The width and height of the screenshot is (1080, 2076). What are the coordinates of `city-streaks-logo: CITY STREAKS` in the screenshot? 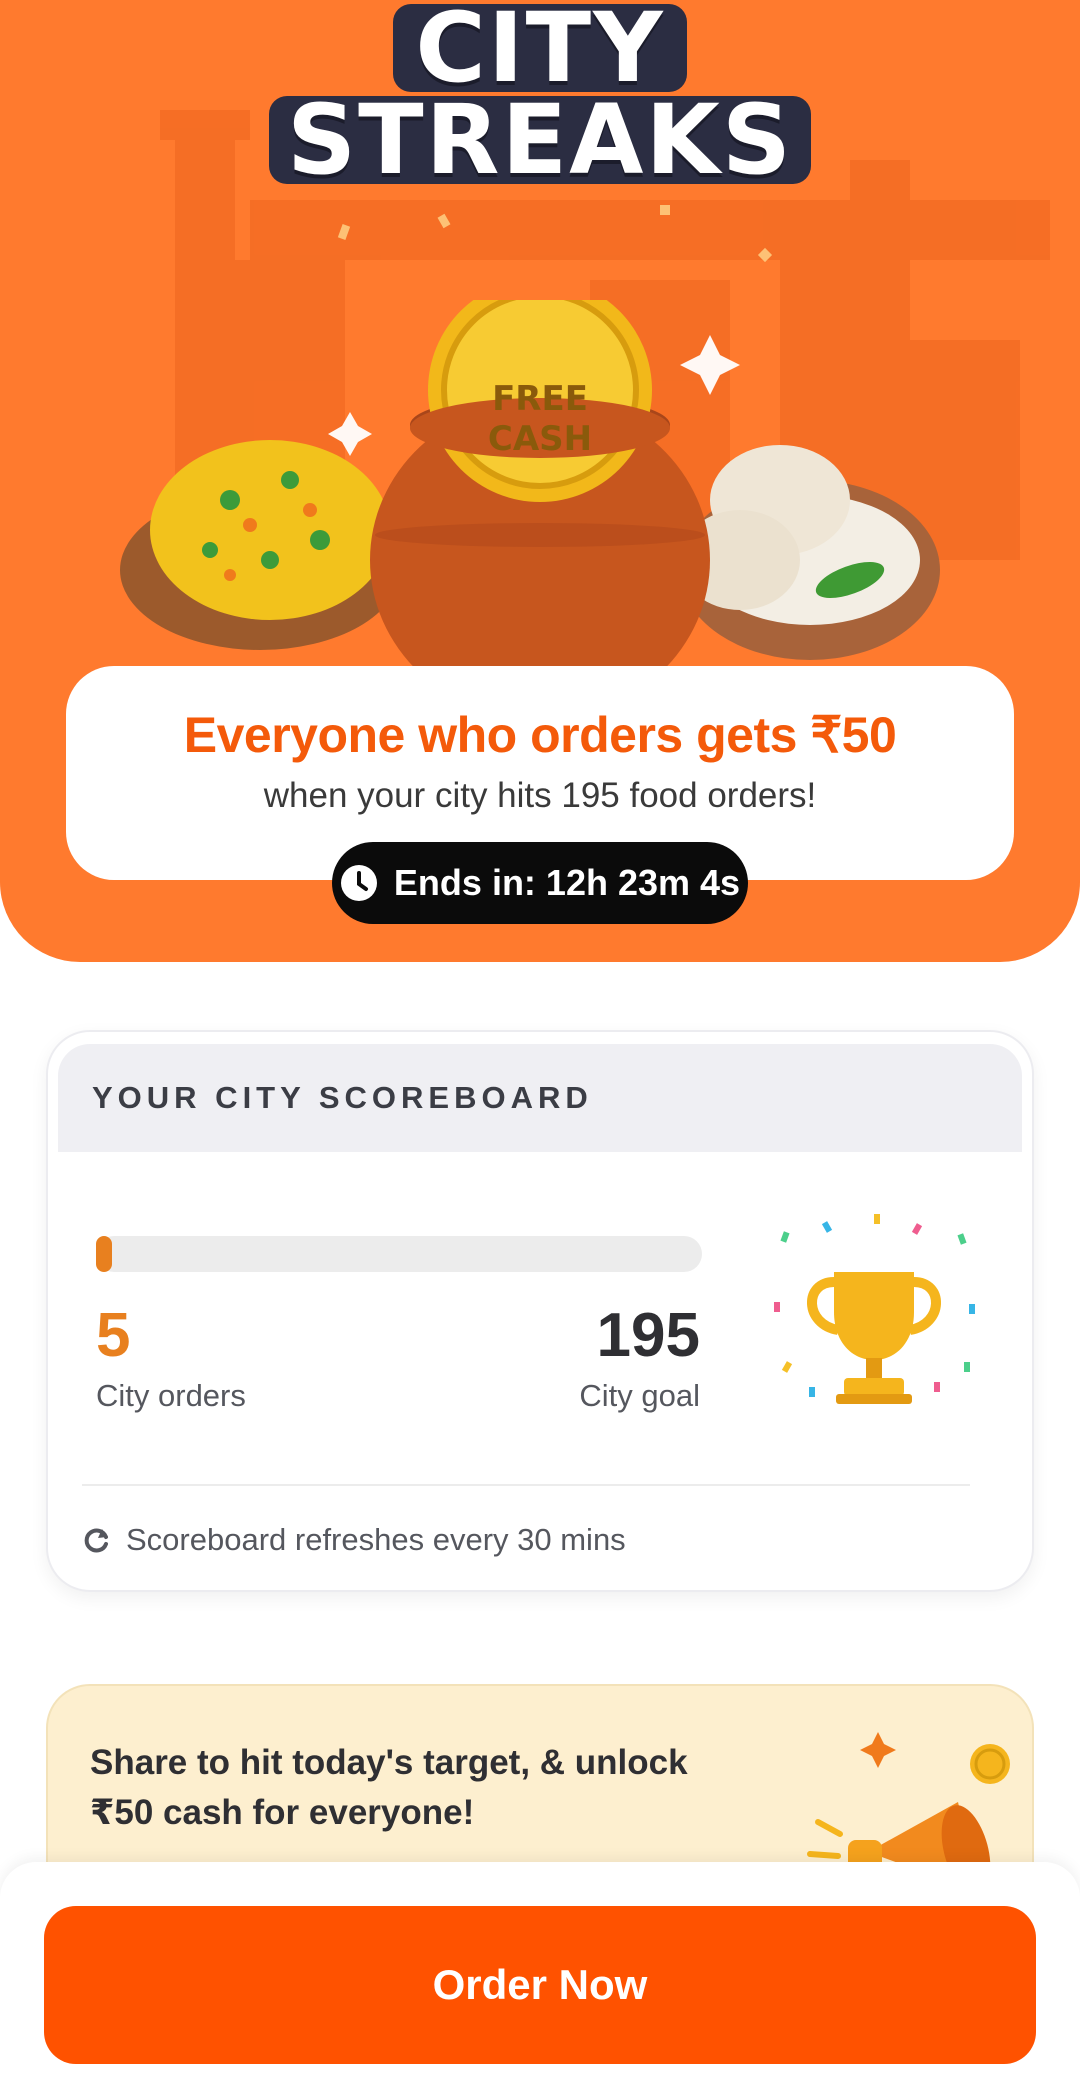 It's located at (540, 94).